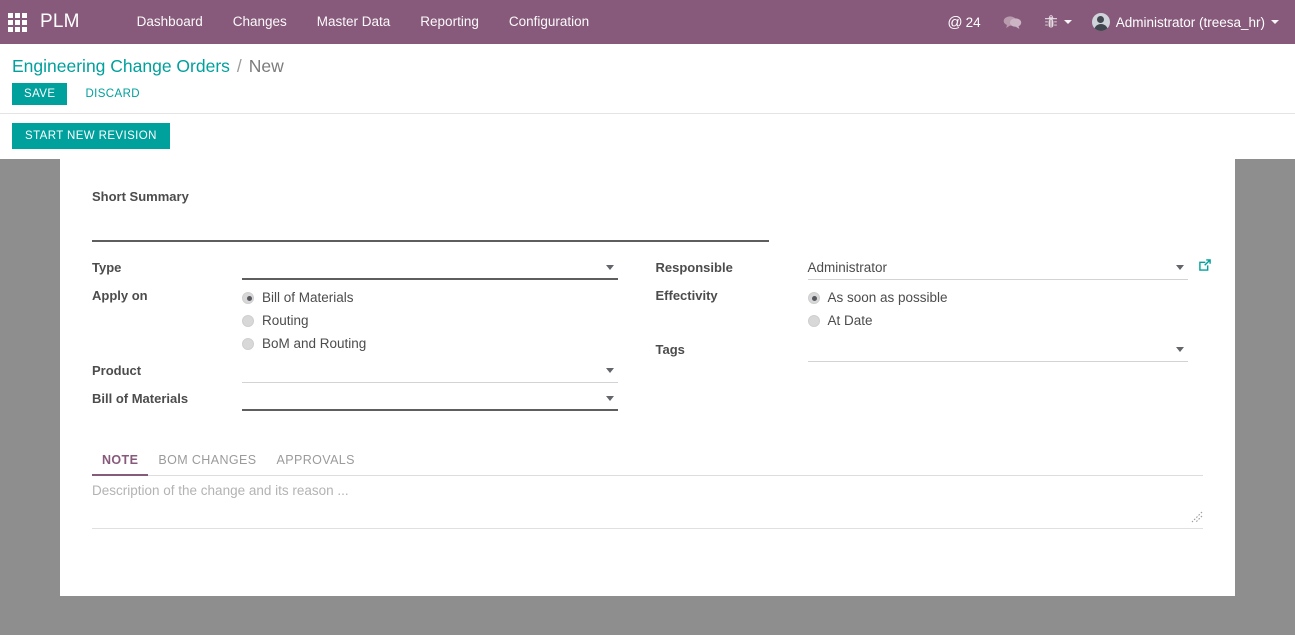  I want to click on tags-label: Tags, so click(670, 349).